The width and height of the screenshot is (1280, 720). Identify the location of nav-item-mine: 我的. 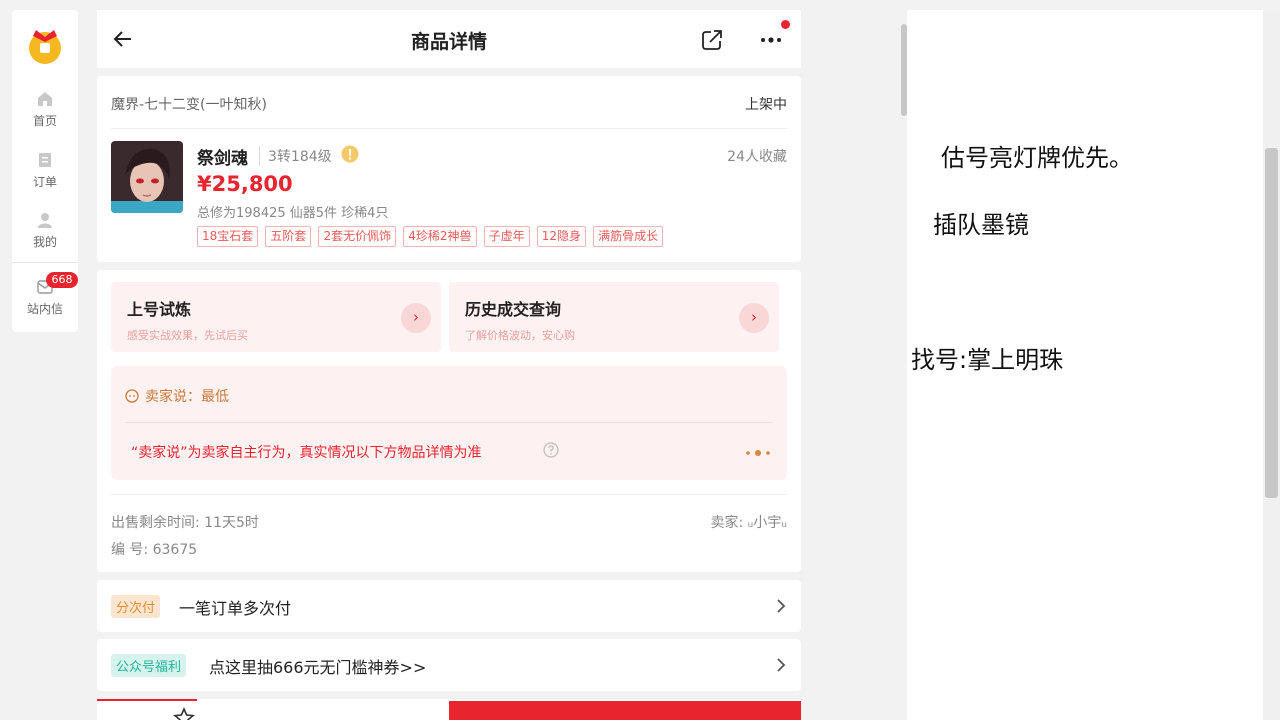
(45, 230).